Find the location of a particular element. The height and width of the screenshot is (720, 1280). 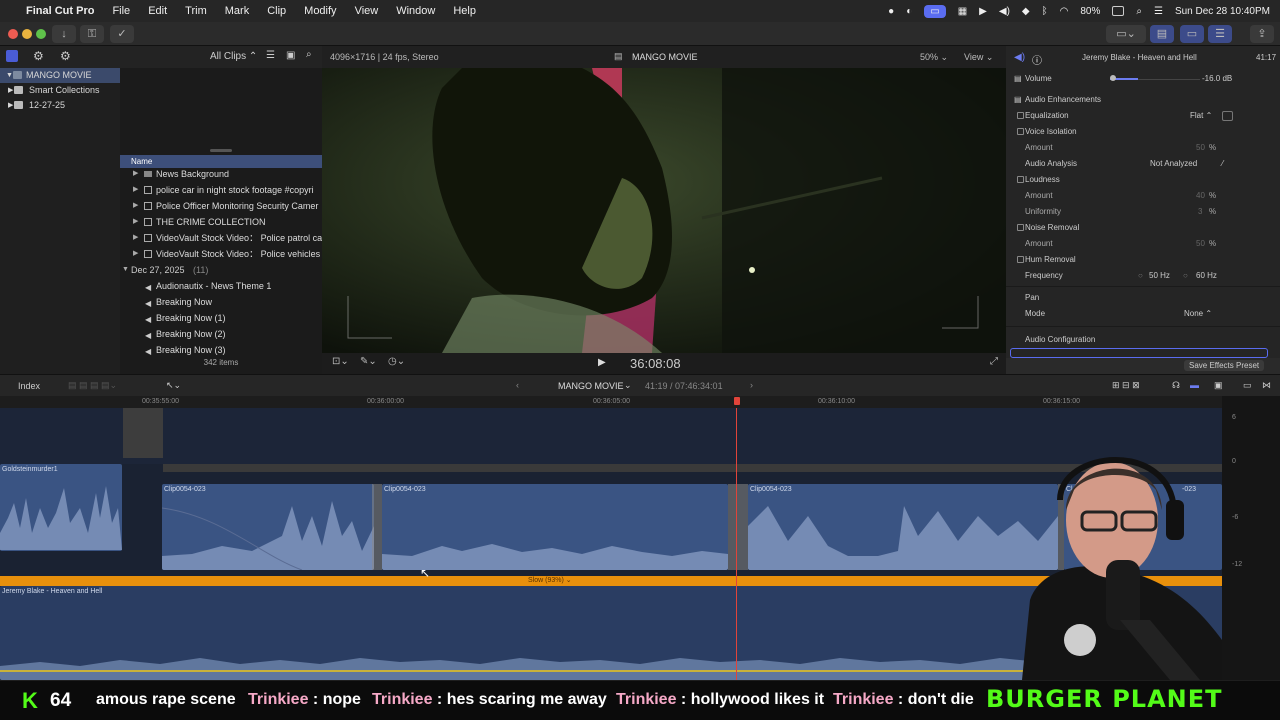

radio-60hz: ○ is located at coordinates (1185, 276).